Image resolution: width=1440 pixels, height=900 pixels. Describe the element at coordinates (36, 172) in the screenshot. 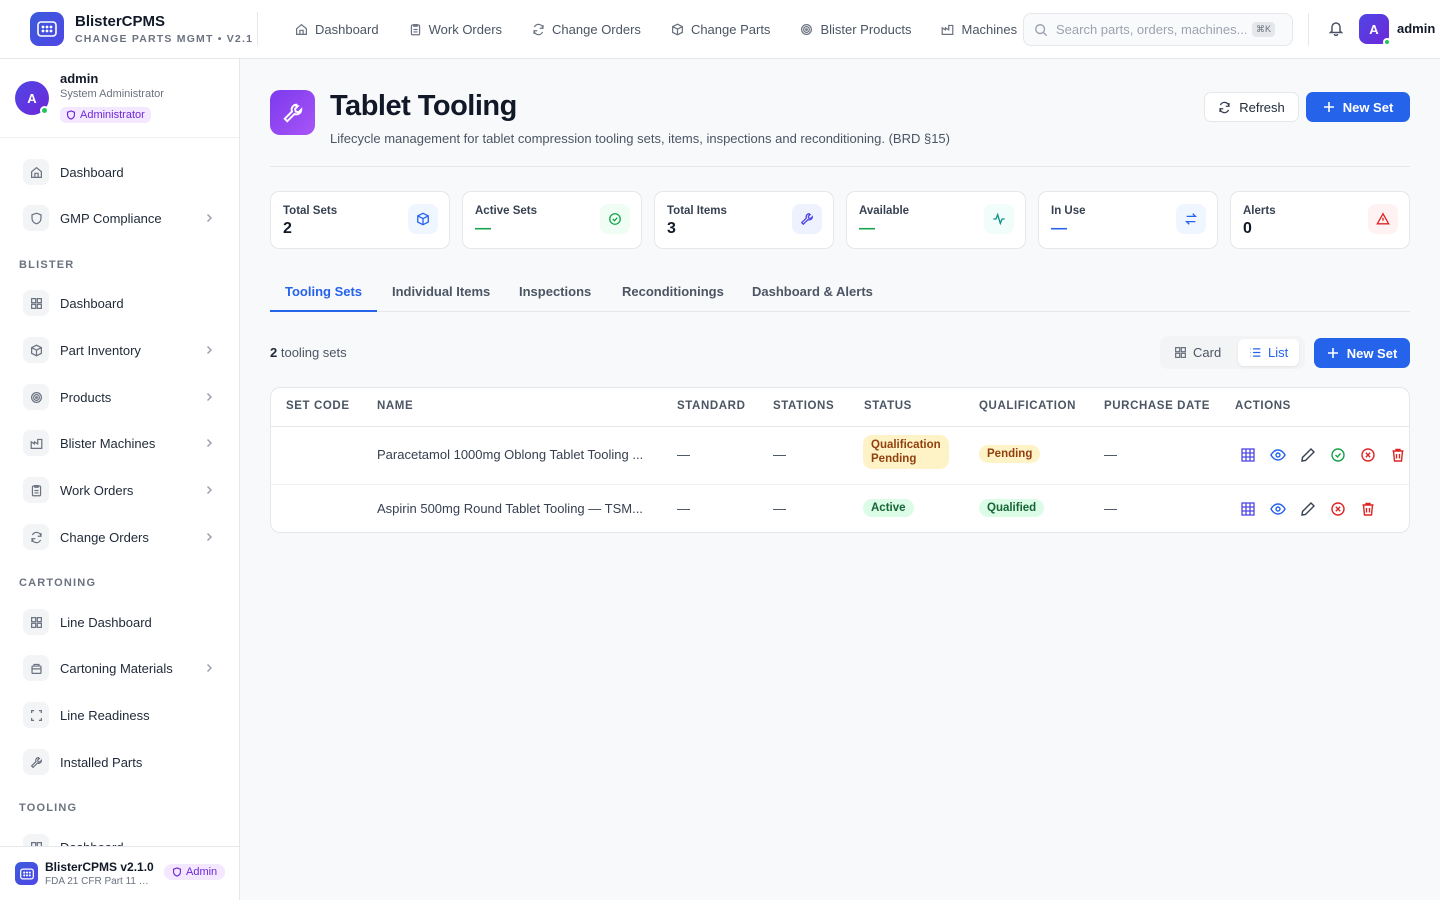

I see `home-icon` at that location.